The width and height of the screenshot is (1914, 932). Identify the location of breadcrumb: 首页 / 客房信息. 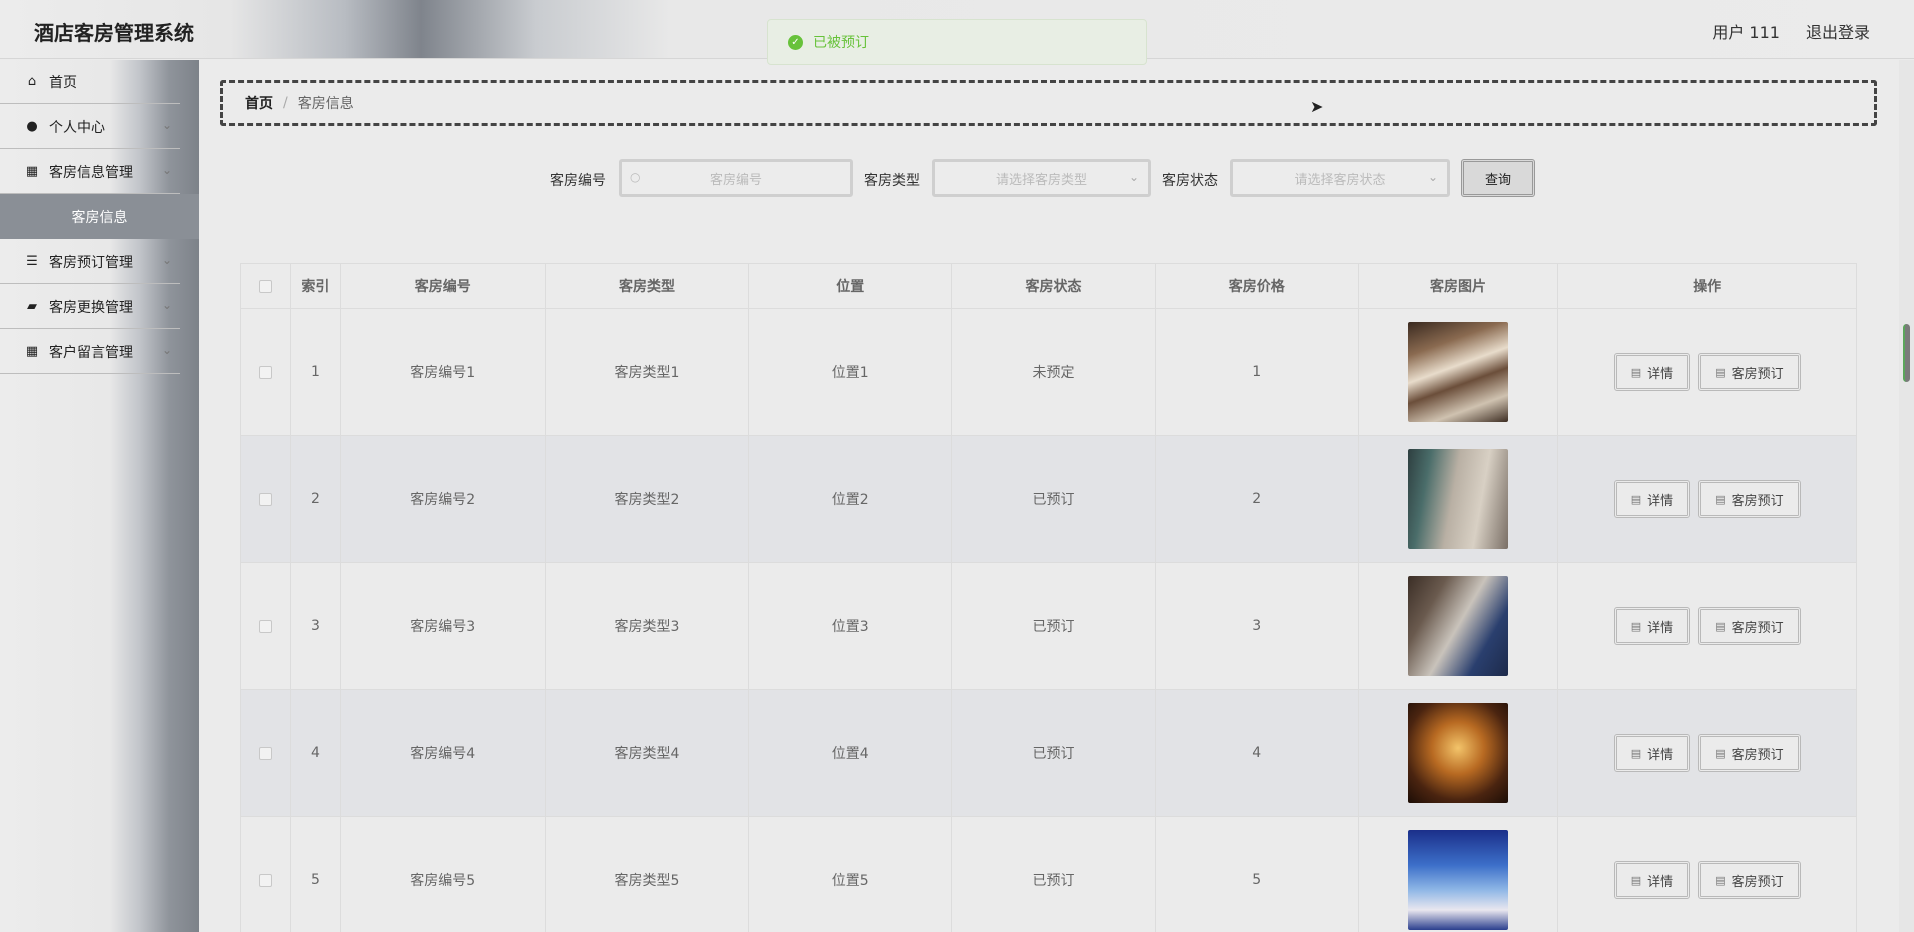
(1048, 103).